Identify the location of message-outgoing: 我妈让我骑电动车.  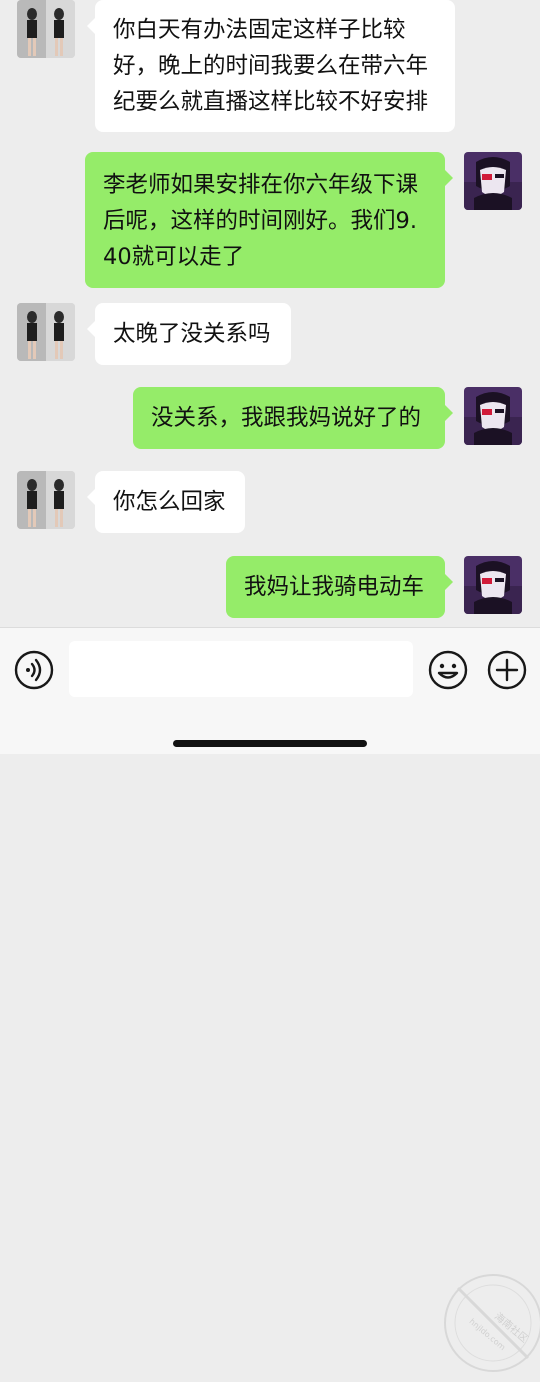
(339, 587).